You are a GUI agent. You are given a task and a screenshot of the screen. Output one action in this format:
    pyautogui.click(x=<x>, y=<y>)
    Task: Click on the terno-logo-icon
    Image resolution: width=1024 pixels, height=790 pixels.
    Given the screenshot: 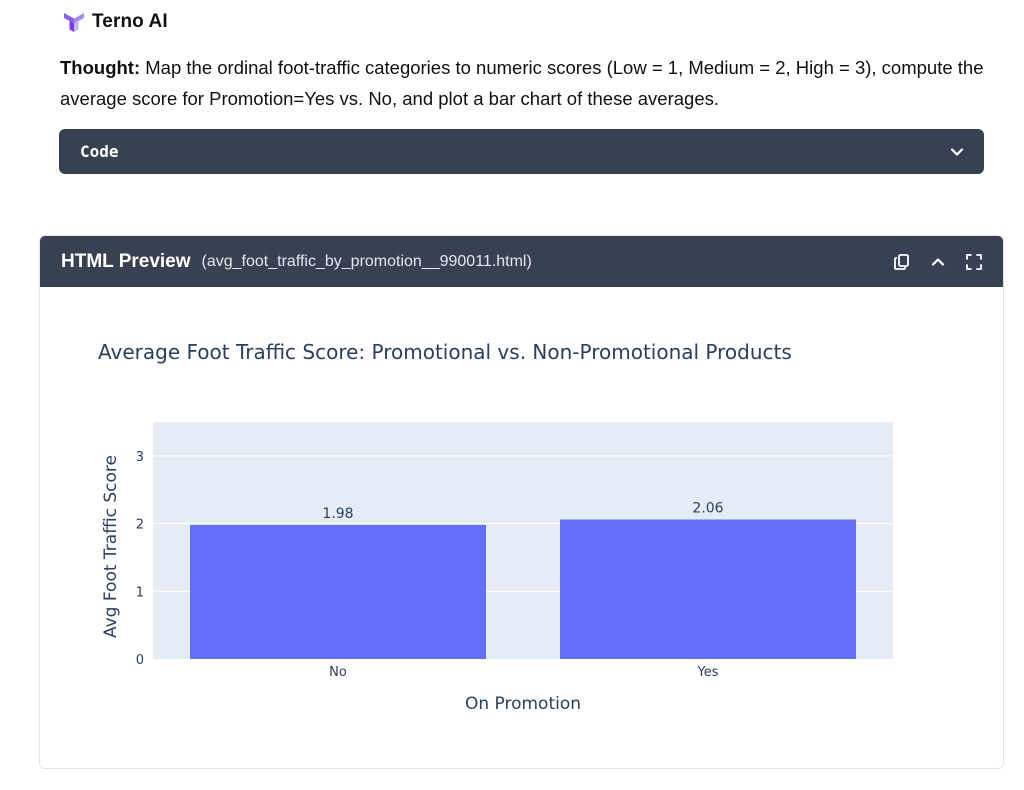 What is the action you would take?
    pyautogui.click(x=74, y=22)
    